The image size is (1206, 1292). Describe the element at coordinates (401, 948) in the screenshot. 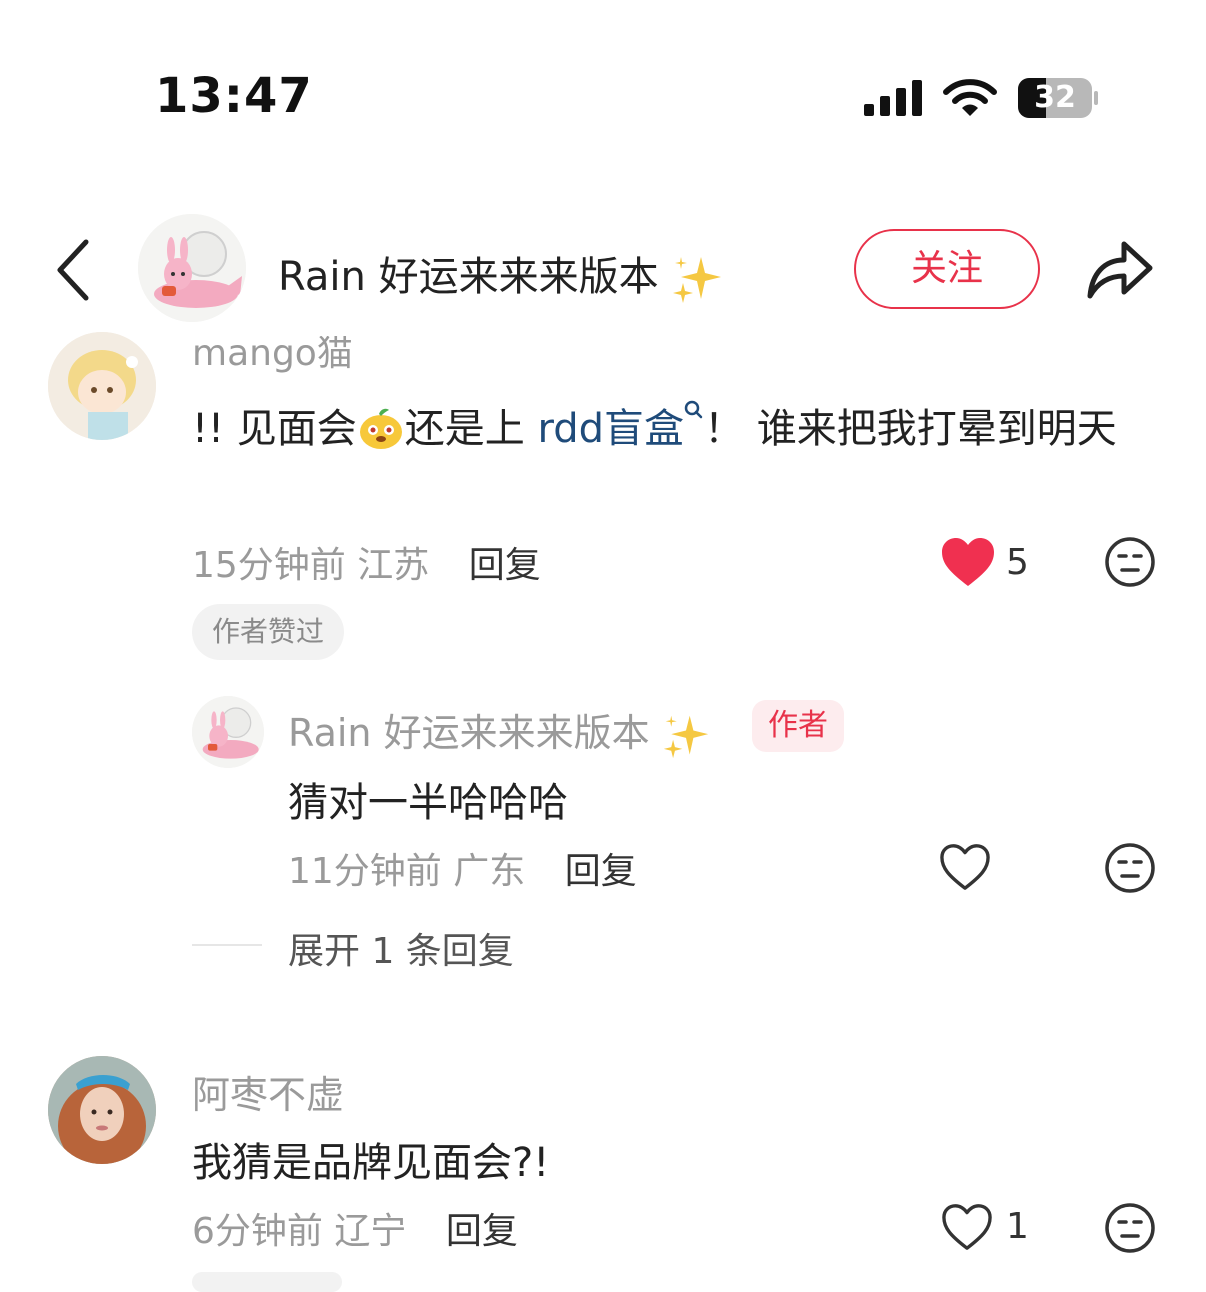

I see `expand-replies-button: 展开 1 条回复` at that location.